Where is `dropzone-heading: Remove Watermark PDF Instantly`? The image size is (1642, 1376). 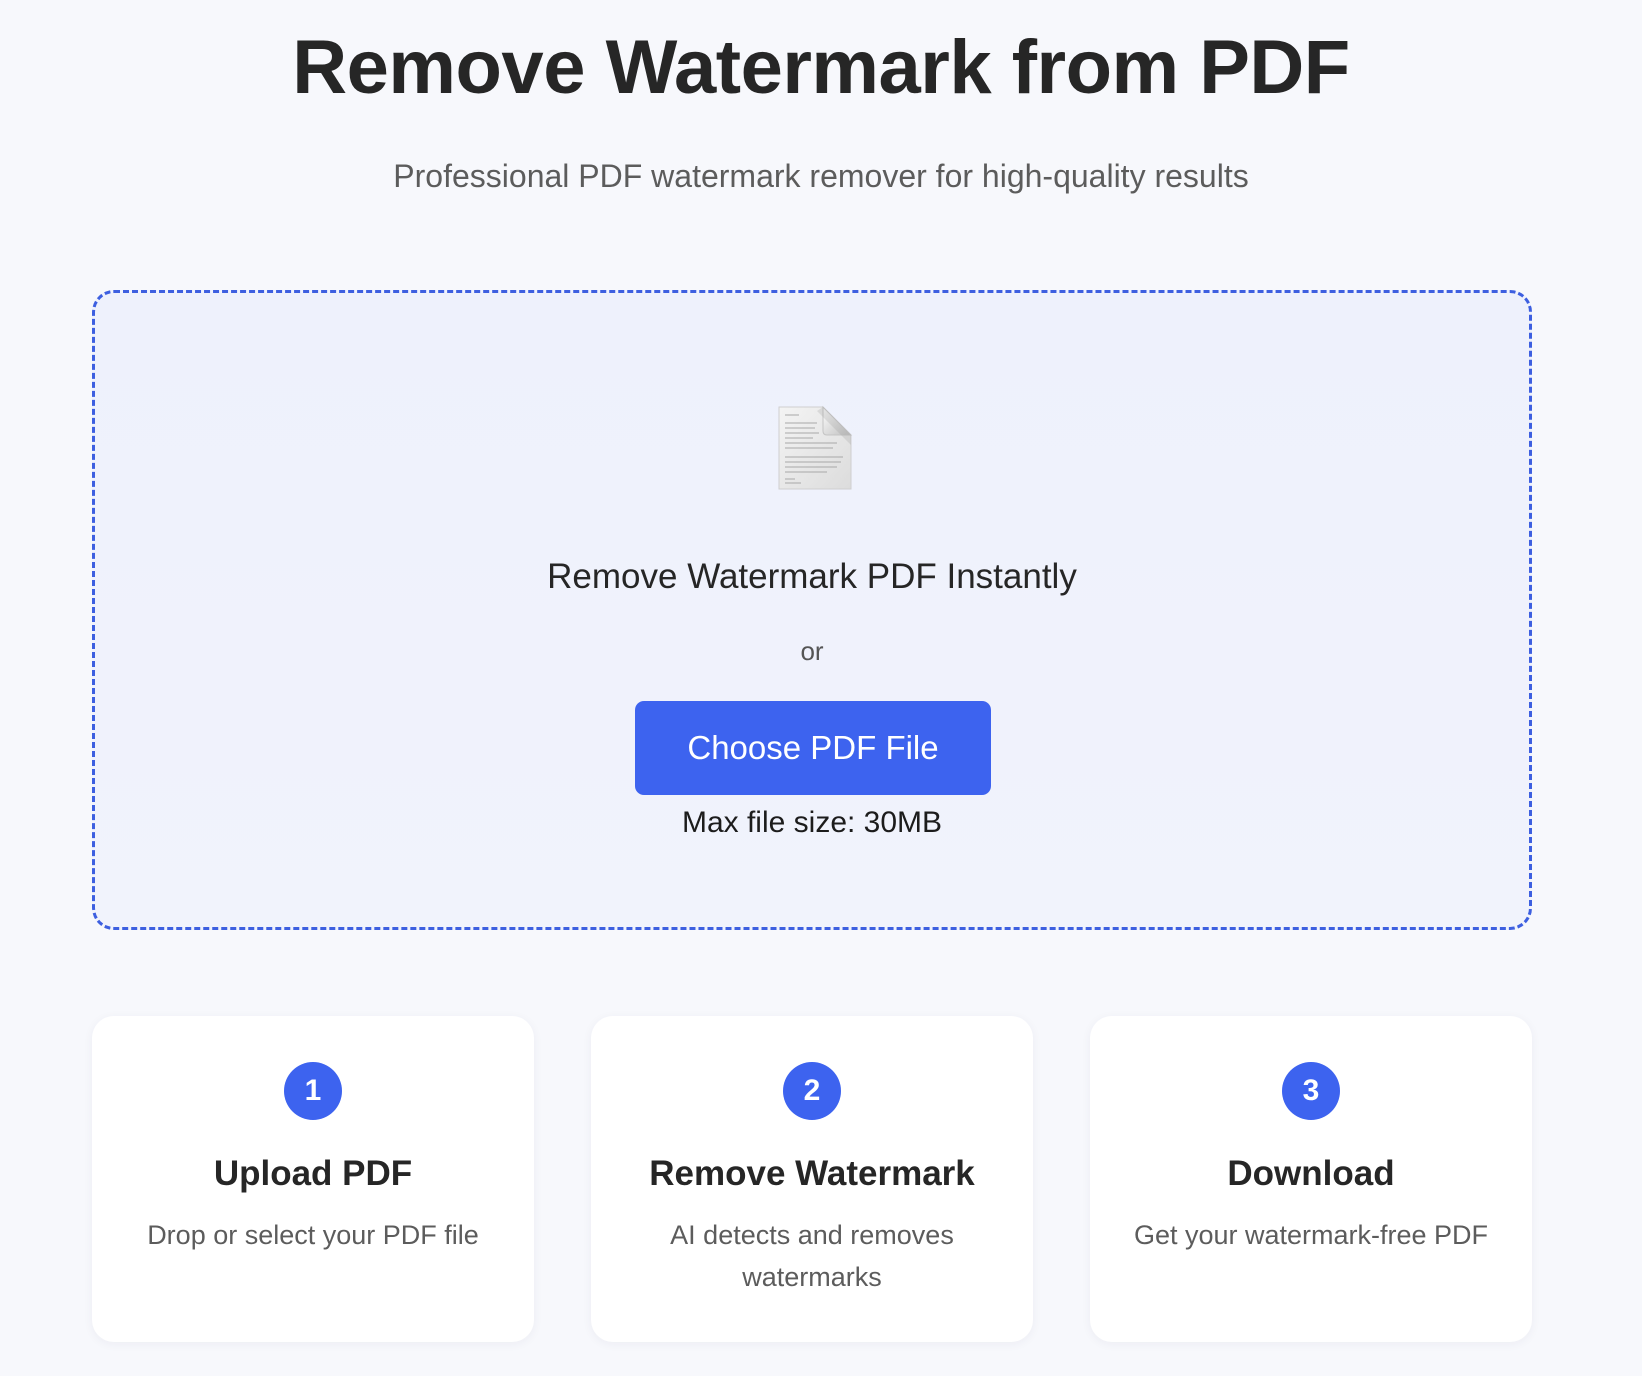 dropzone-heading: Remove Watermark PDF Instantly is located at coordinates (812, 576).